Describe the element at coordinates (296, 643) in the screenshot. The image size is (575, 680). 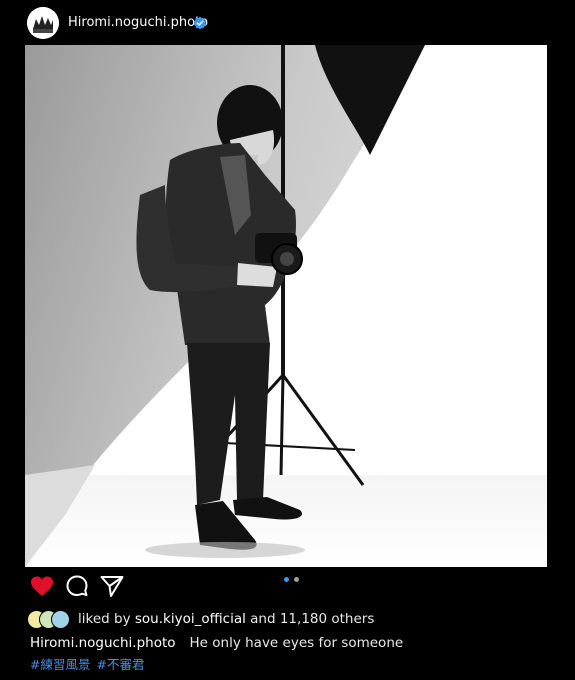
I see `caption-text: He only have eyes for someone` at that location.